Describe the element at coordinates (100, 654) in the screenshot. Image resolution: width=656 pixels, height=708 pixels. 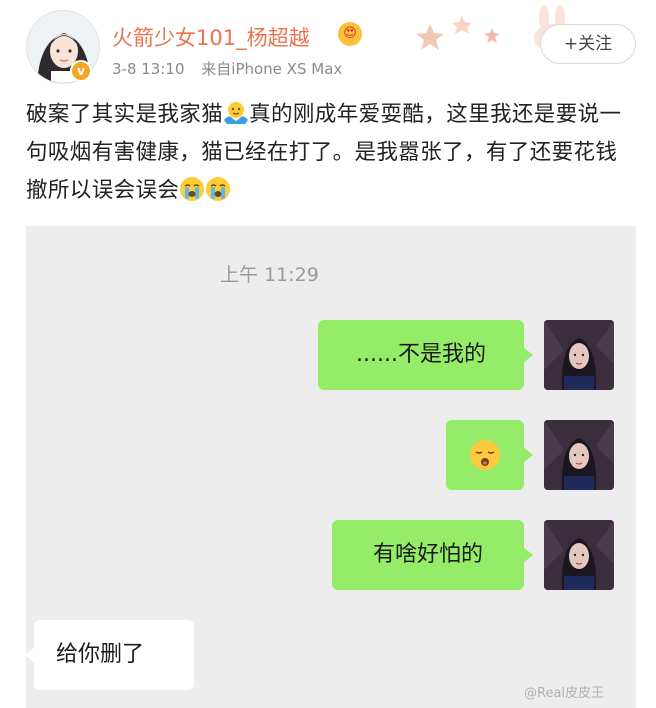
I see `chat-message-text: 给你删了` at that location.